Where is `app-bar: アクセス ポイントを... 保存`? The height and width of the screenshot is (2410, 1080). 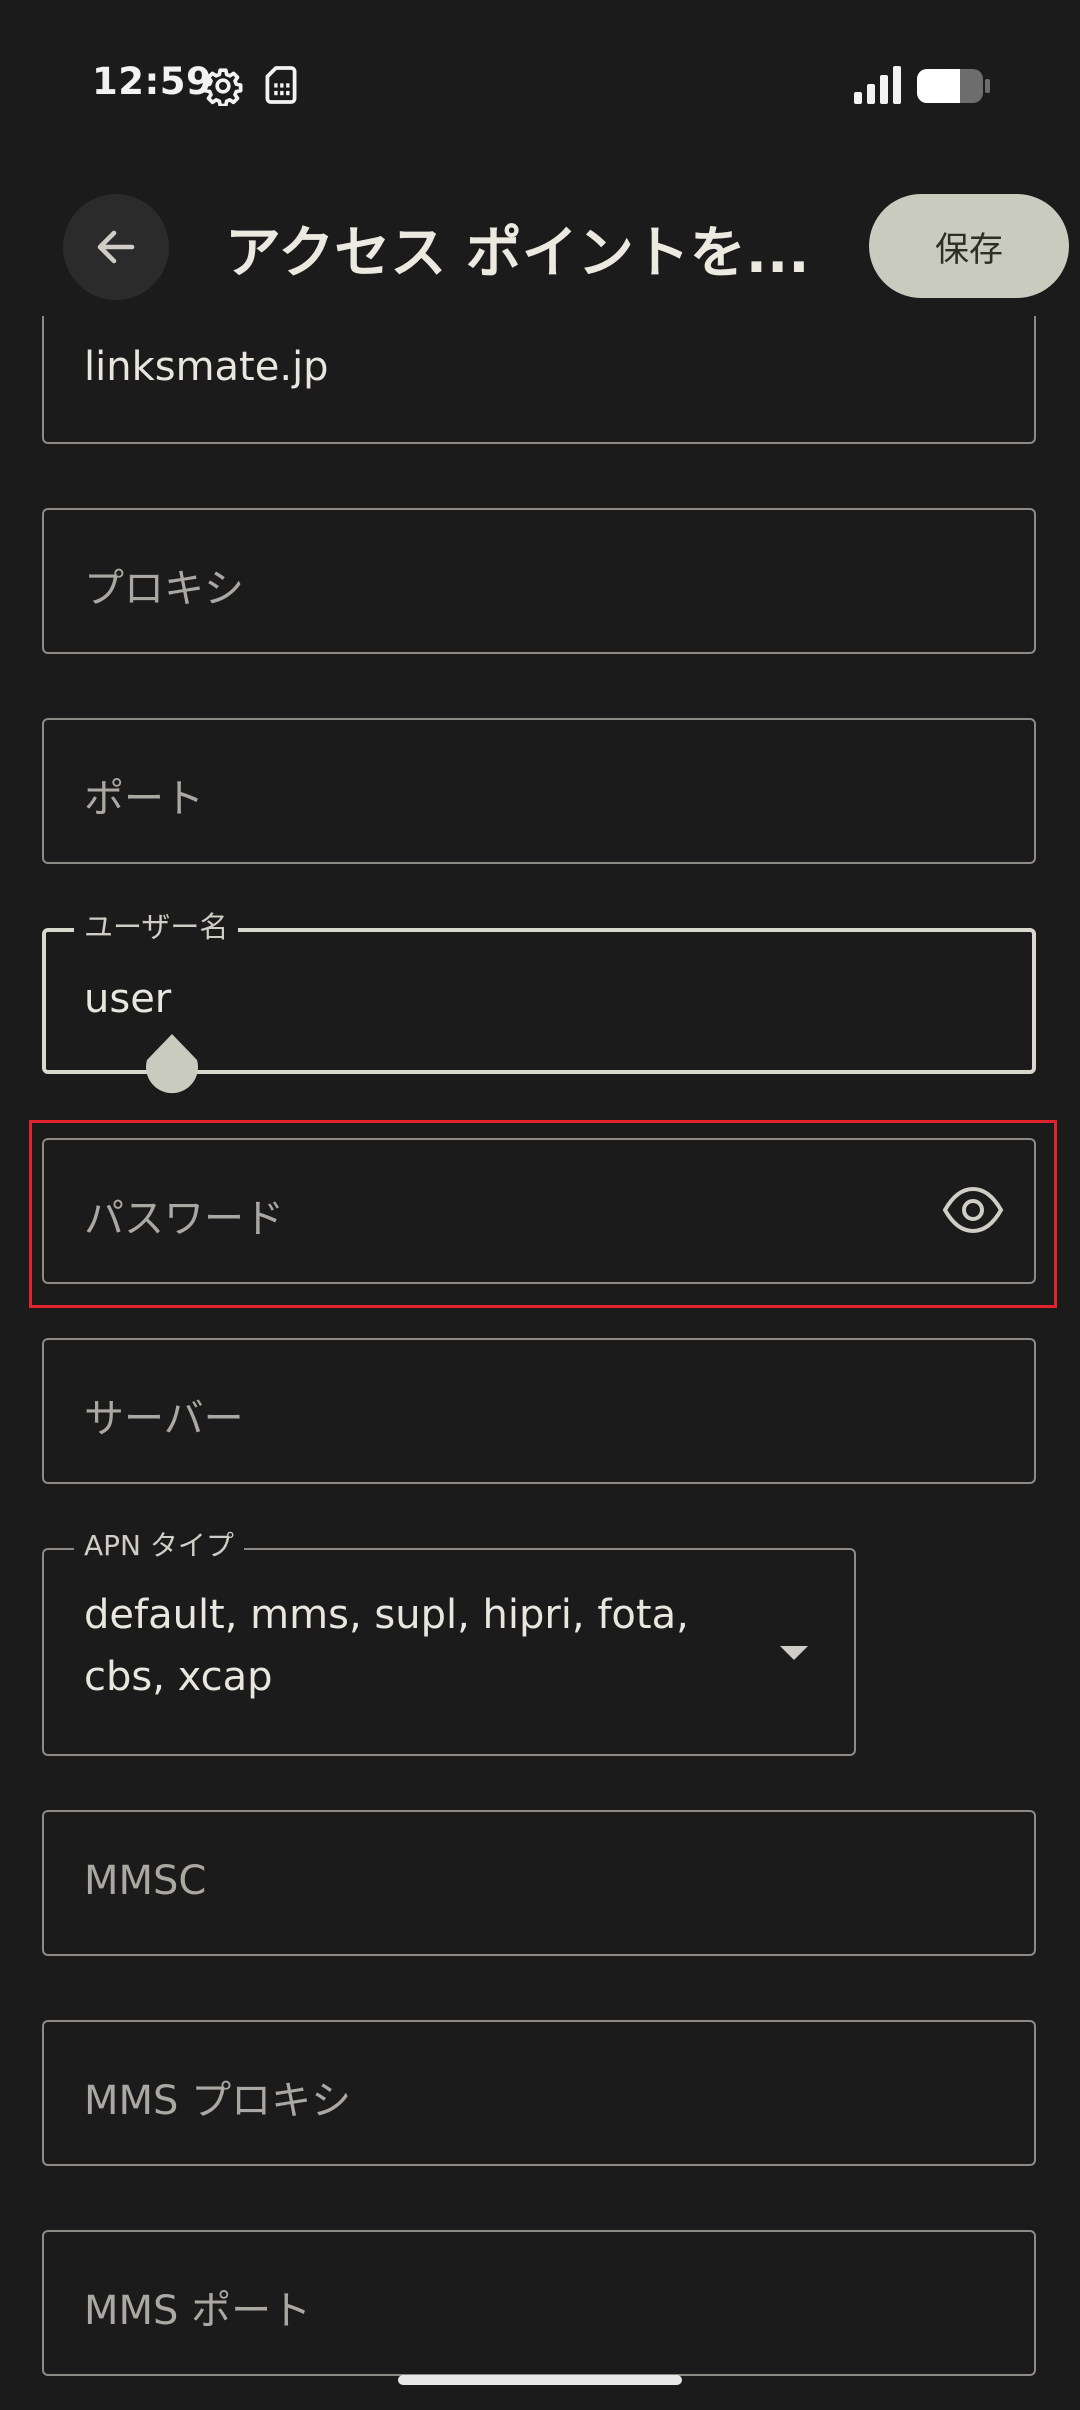 app-bar: アクセス ポイントを... 保存 is located at coordinates (540, 247).